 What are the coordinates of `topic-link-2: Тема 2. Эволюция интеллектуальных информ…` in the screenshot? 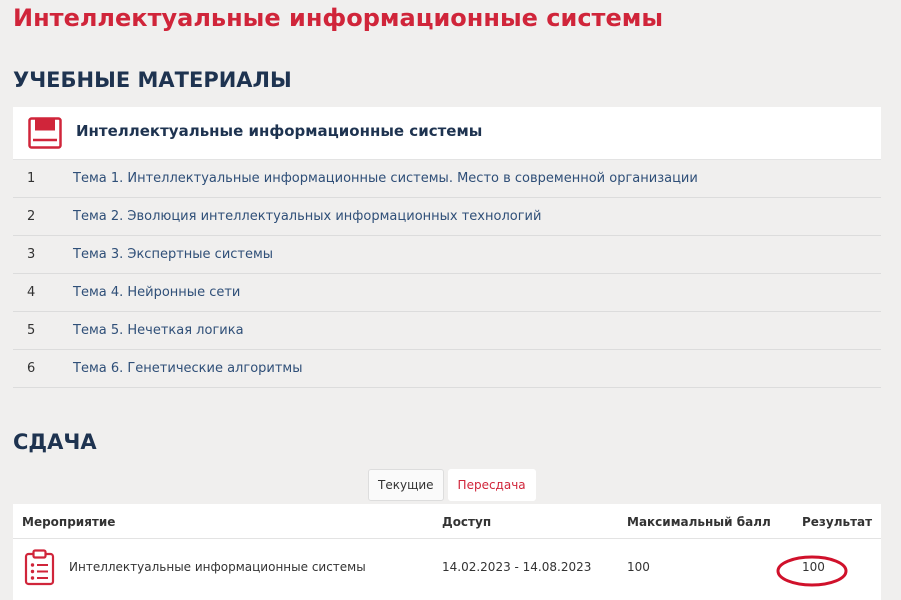 It's located at (307, 216).